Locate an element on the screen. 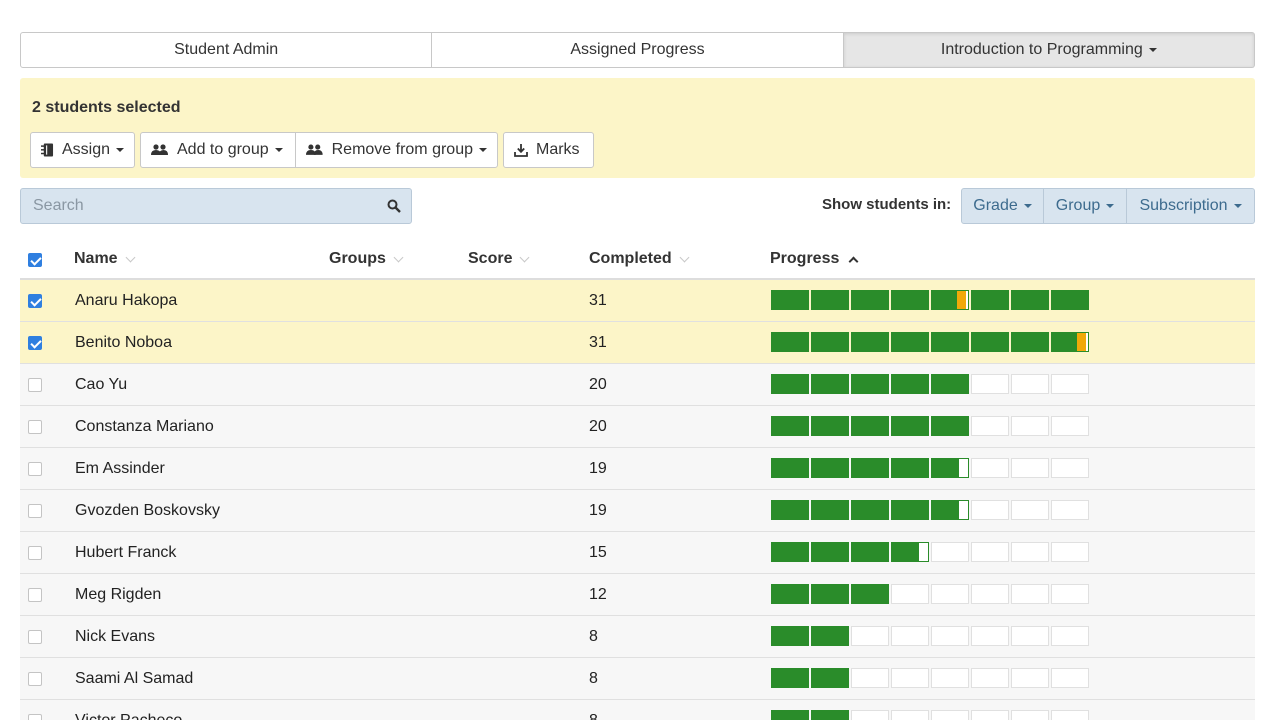 The width and height of the screenshot is (1280, 720). student-name: Saami Al Samad is located at coordinates (134, 678).